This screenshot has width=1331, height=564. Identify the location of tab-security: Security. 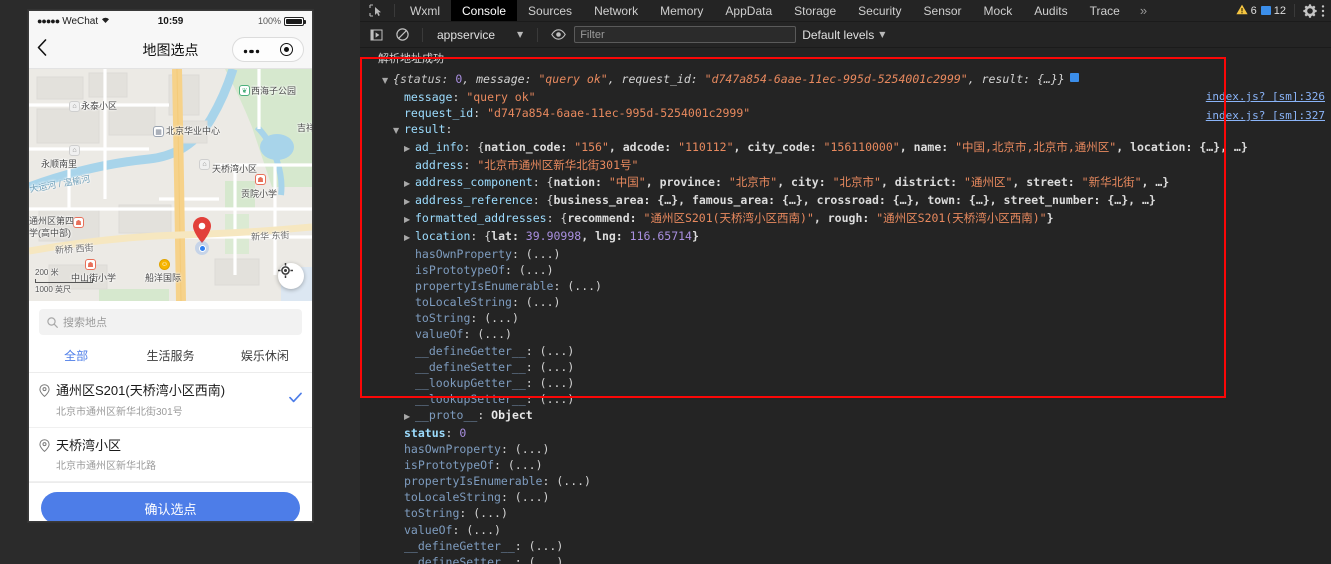
(879, 10).